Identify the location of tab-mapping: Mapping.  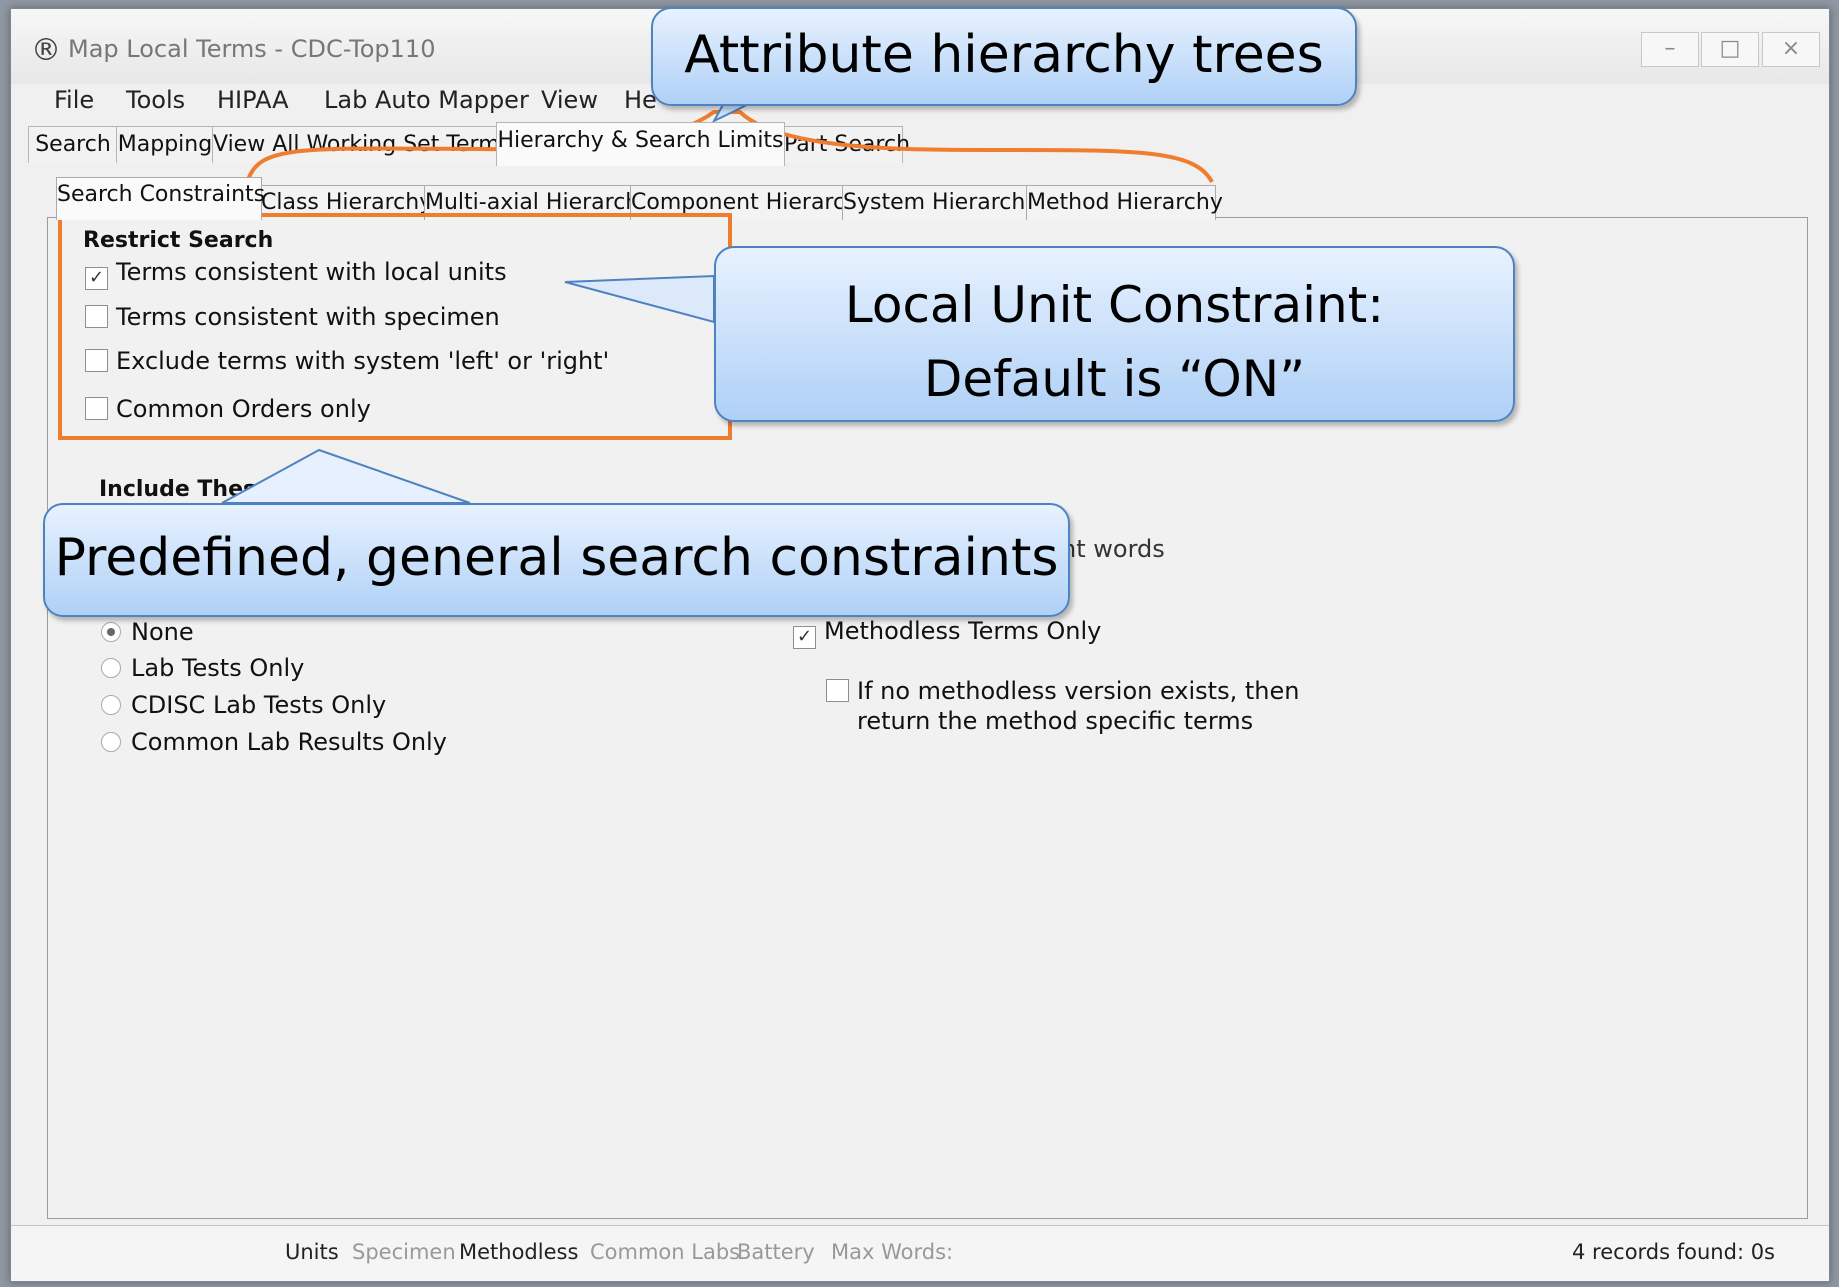
(165, 144).